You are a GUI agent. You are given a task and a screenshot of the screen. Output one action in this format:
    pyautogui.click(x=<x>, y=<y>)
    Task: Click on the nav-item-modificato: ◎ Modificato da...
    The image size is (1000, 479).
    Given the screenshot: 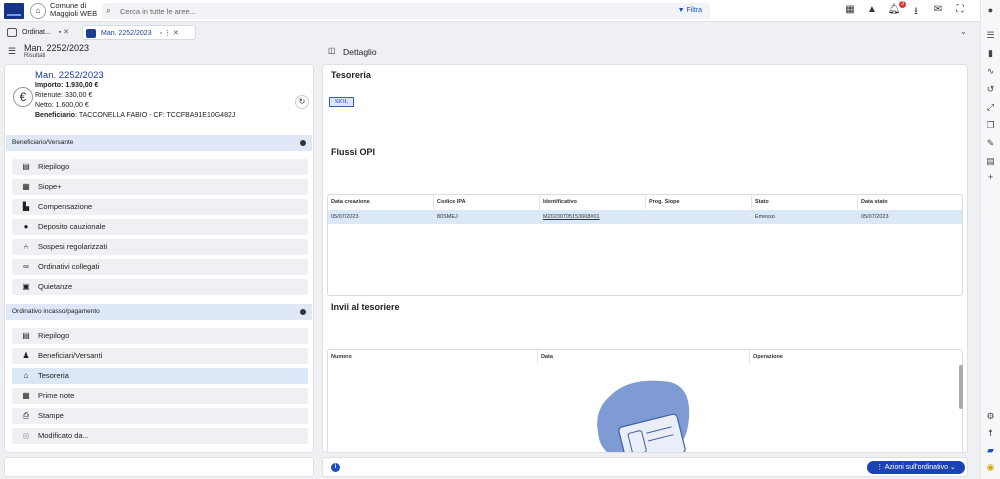 What is the action you would take?
    pyautogui.click(x=160, y=436)
    